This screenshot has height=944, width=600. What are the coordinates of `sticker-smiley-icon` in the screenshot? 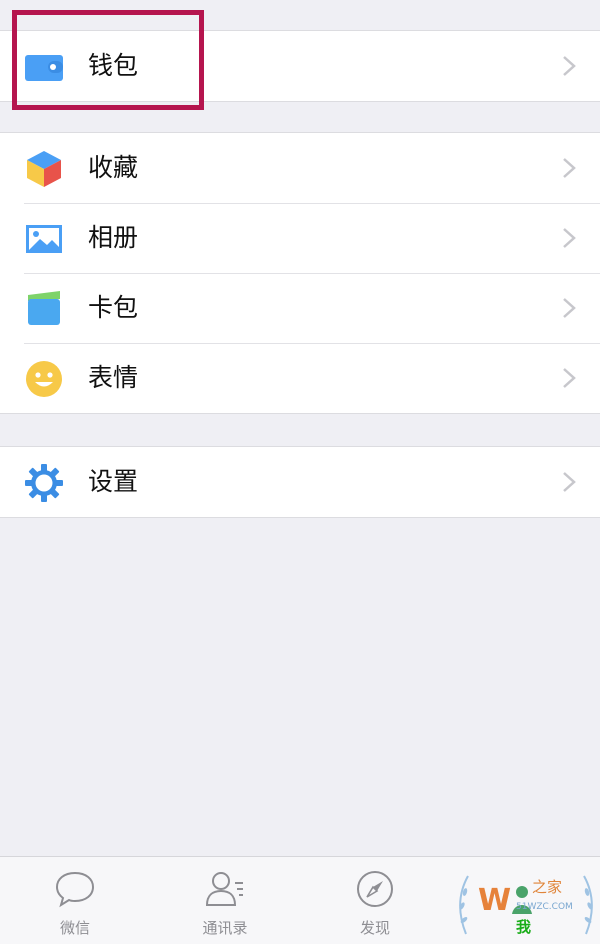 It's located at (44, 379).